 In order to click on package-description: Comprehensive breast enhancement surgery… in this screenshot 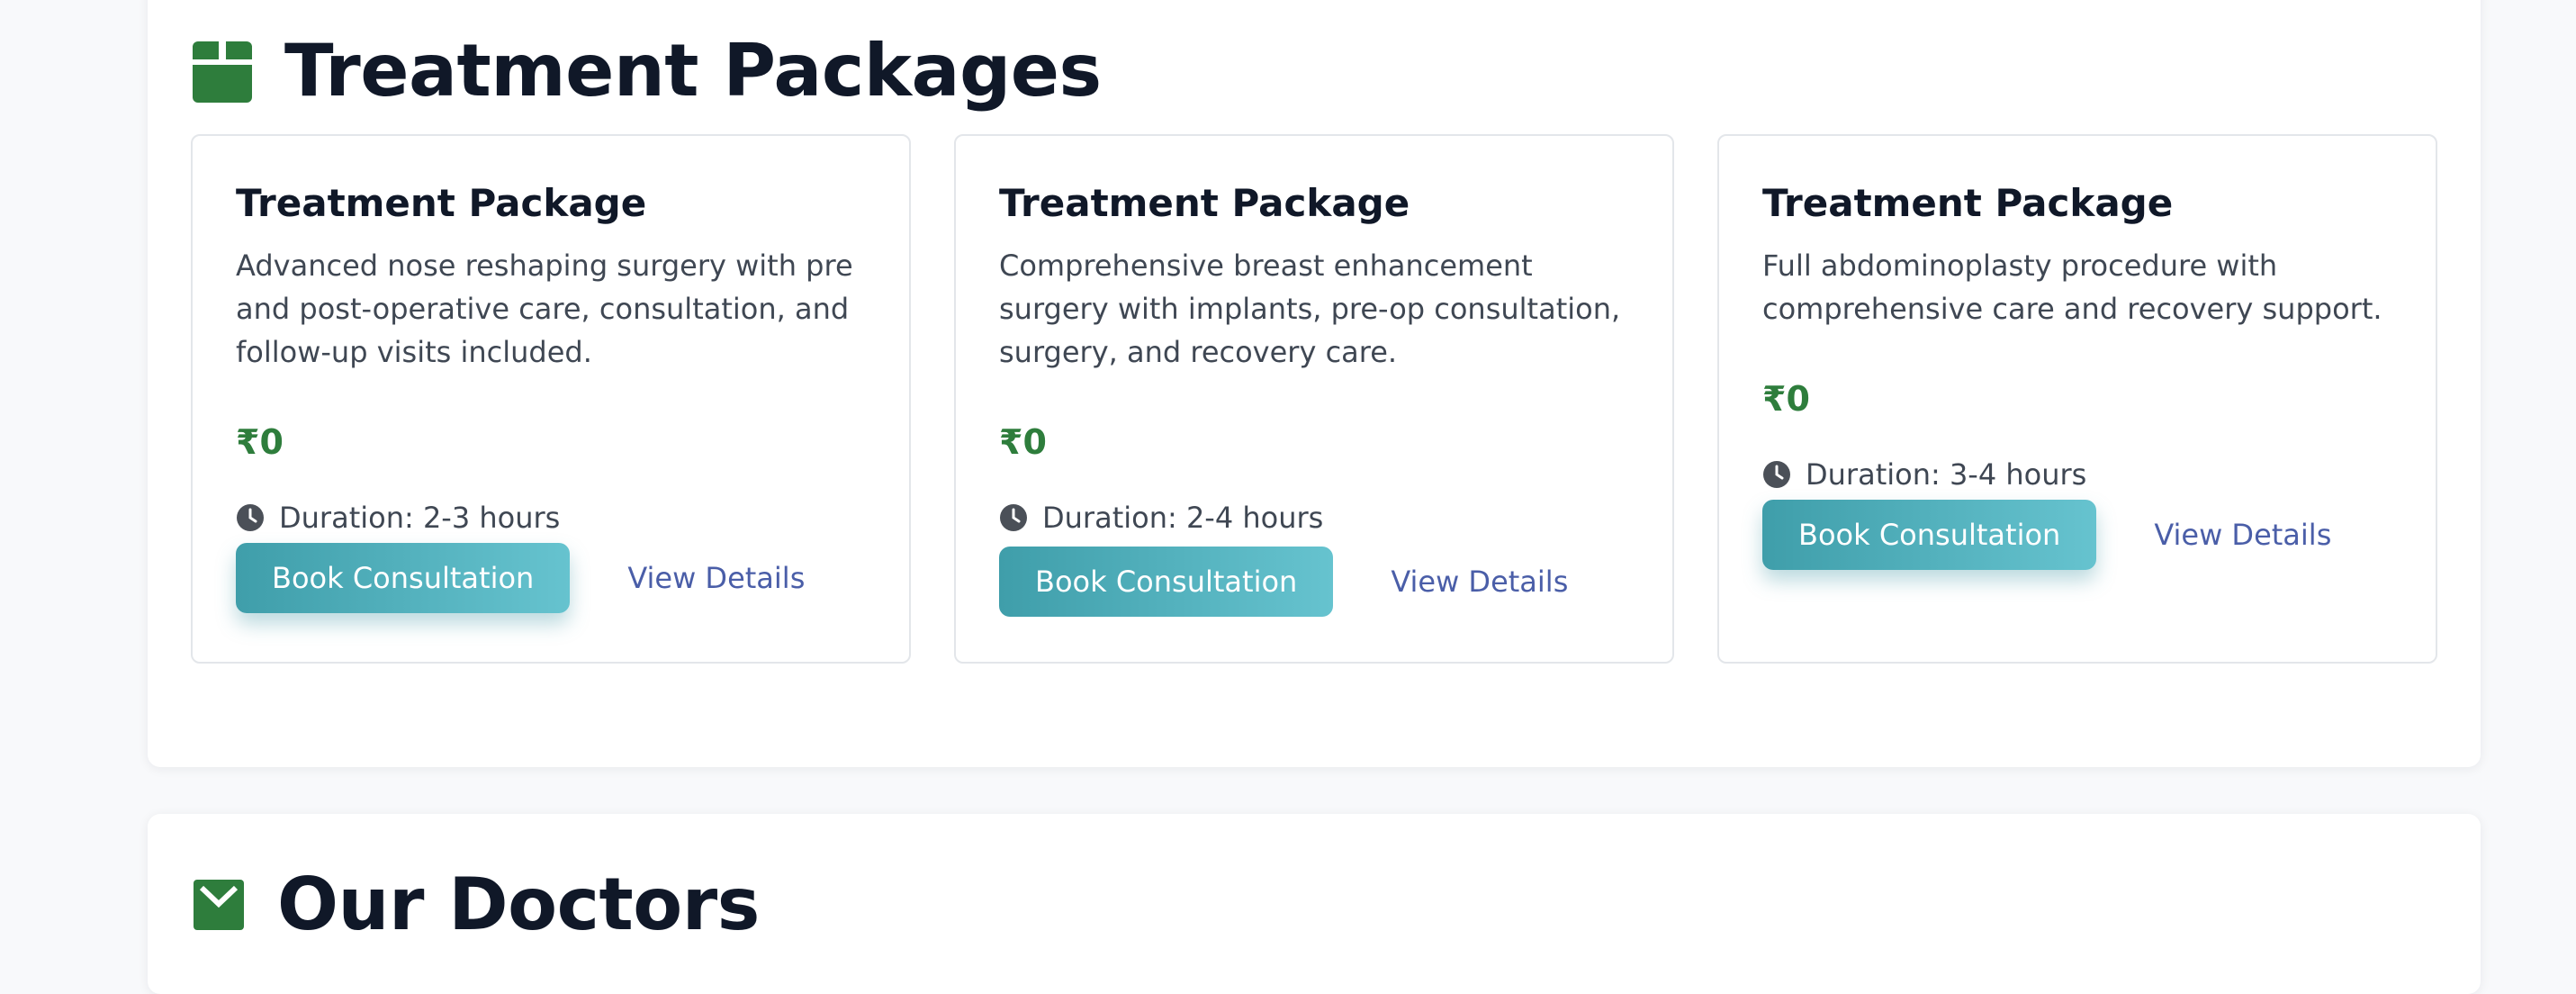, I will do `click(1310, 308)`.